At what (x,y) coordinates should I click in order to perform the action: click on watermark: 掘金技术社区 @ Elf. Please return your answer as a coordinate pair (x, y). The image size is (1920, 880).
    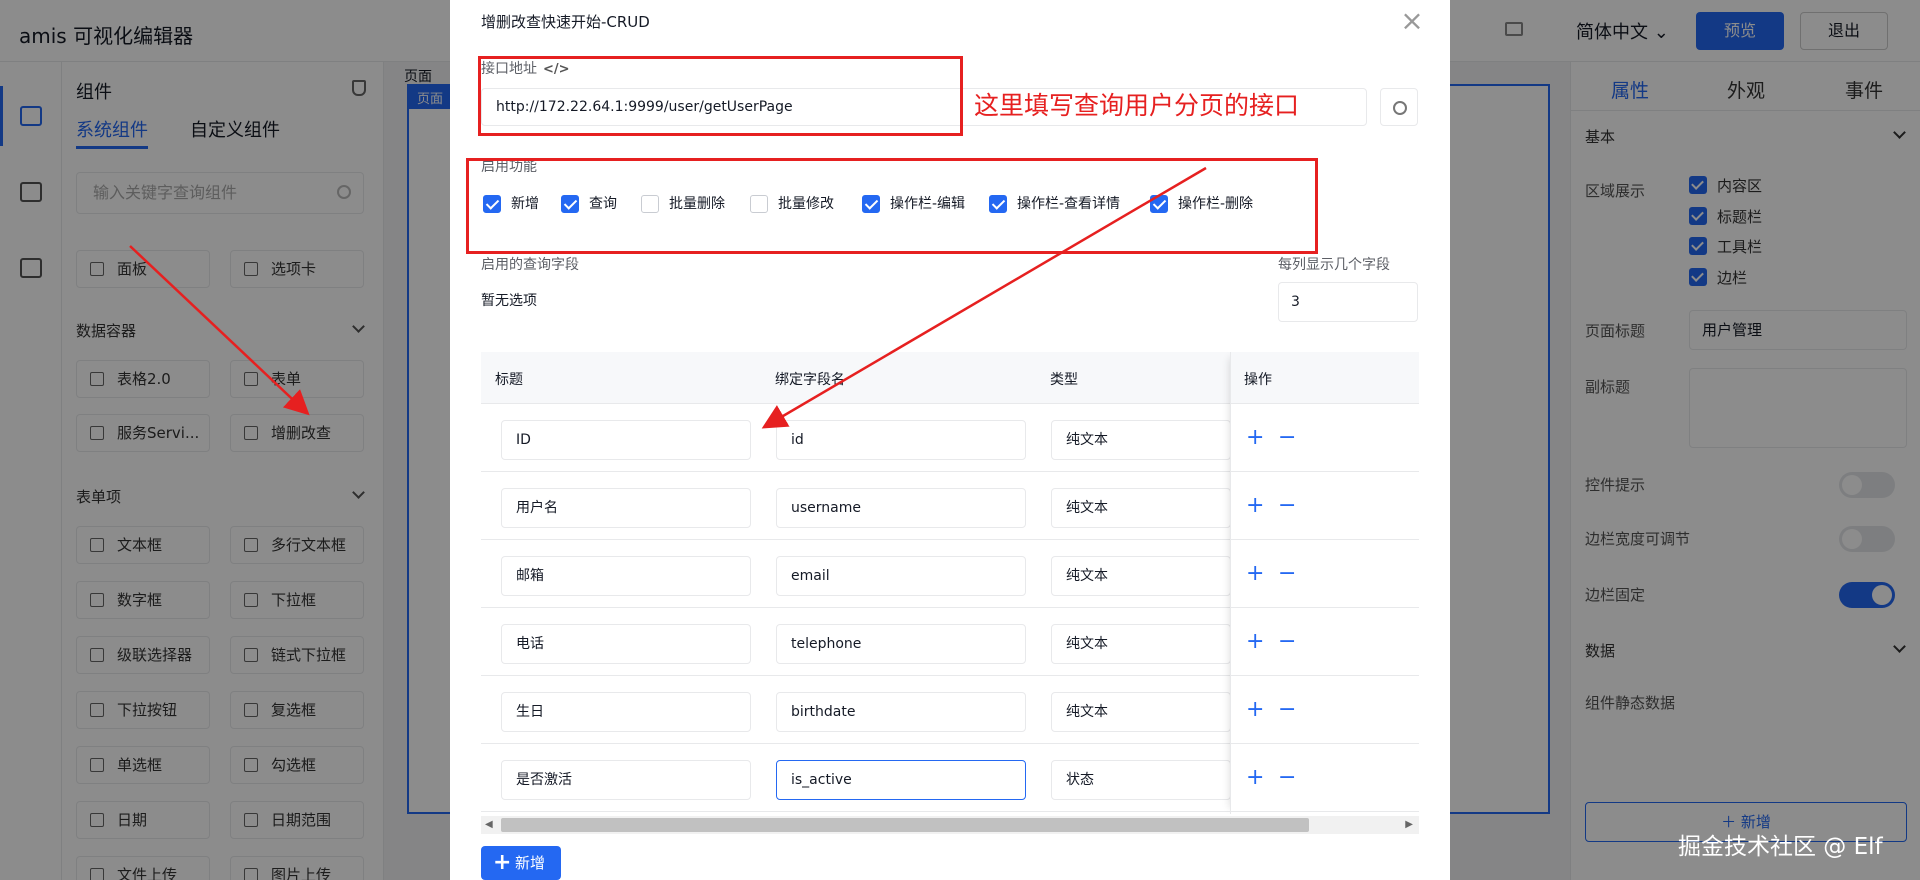
    Looking at the image, I should click on (1780, 847).